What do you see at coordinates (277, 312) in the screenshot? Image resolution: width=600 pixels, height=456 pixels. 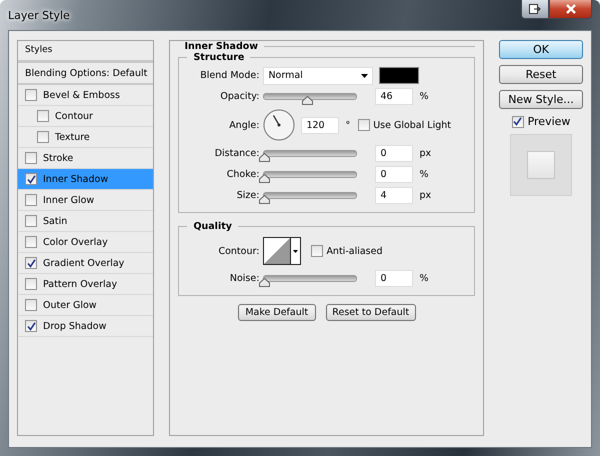 I see `panel-button: Make Default` at bounding box center [277, 312].